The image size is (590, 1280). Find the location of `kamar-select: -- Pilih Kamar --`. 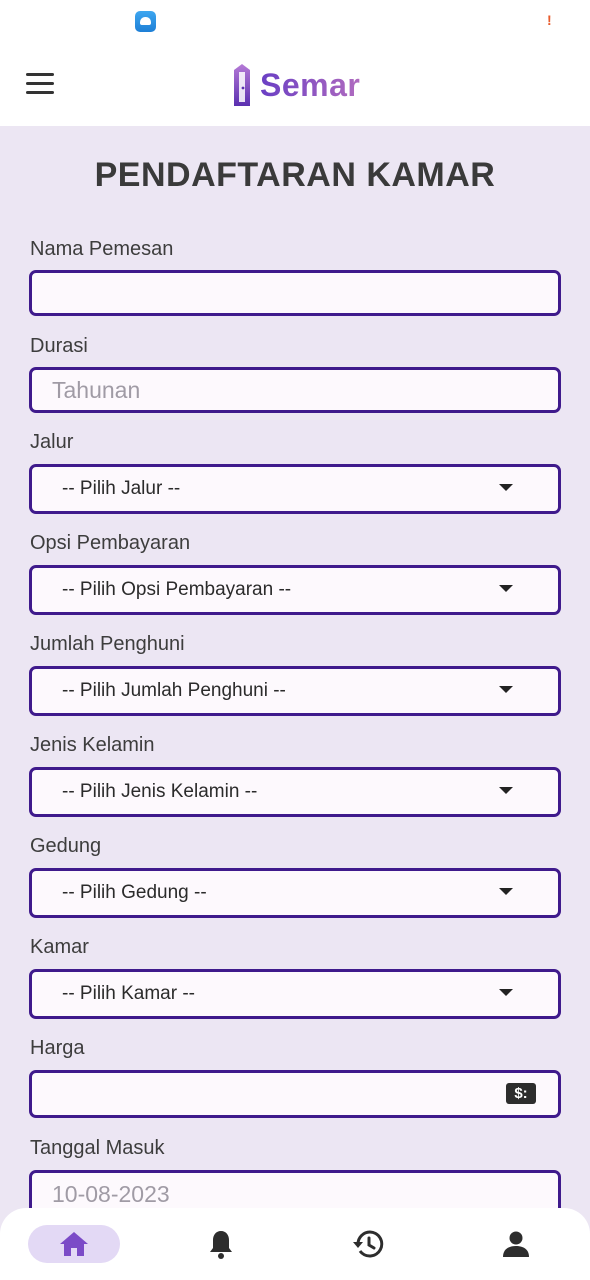

kamar-select: -- Pilih Kamar -- is located at coordinates (295, 994).